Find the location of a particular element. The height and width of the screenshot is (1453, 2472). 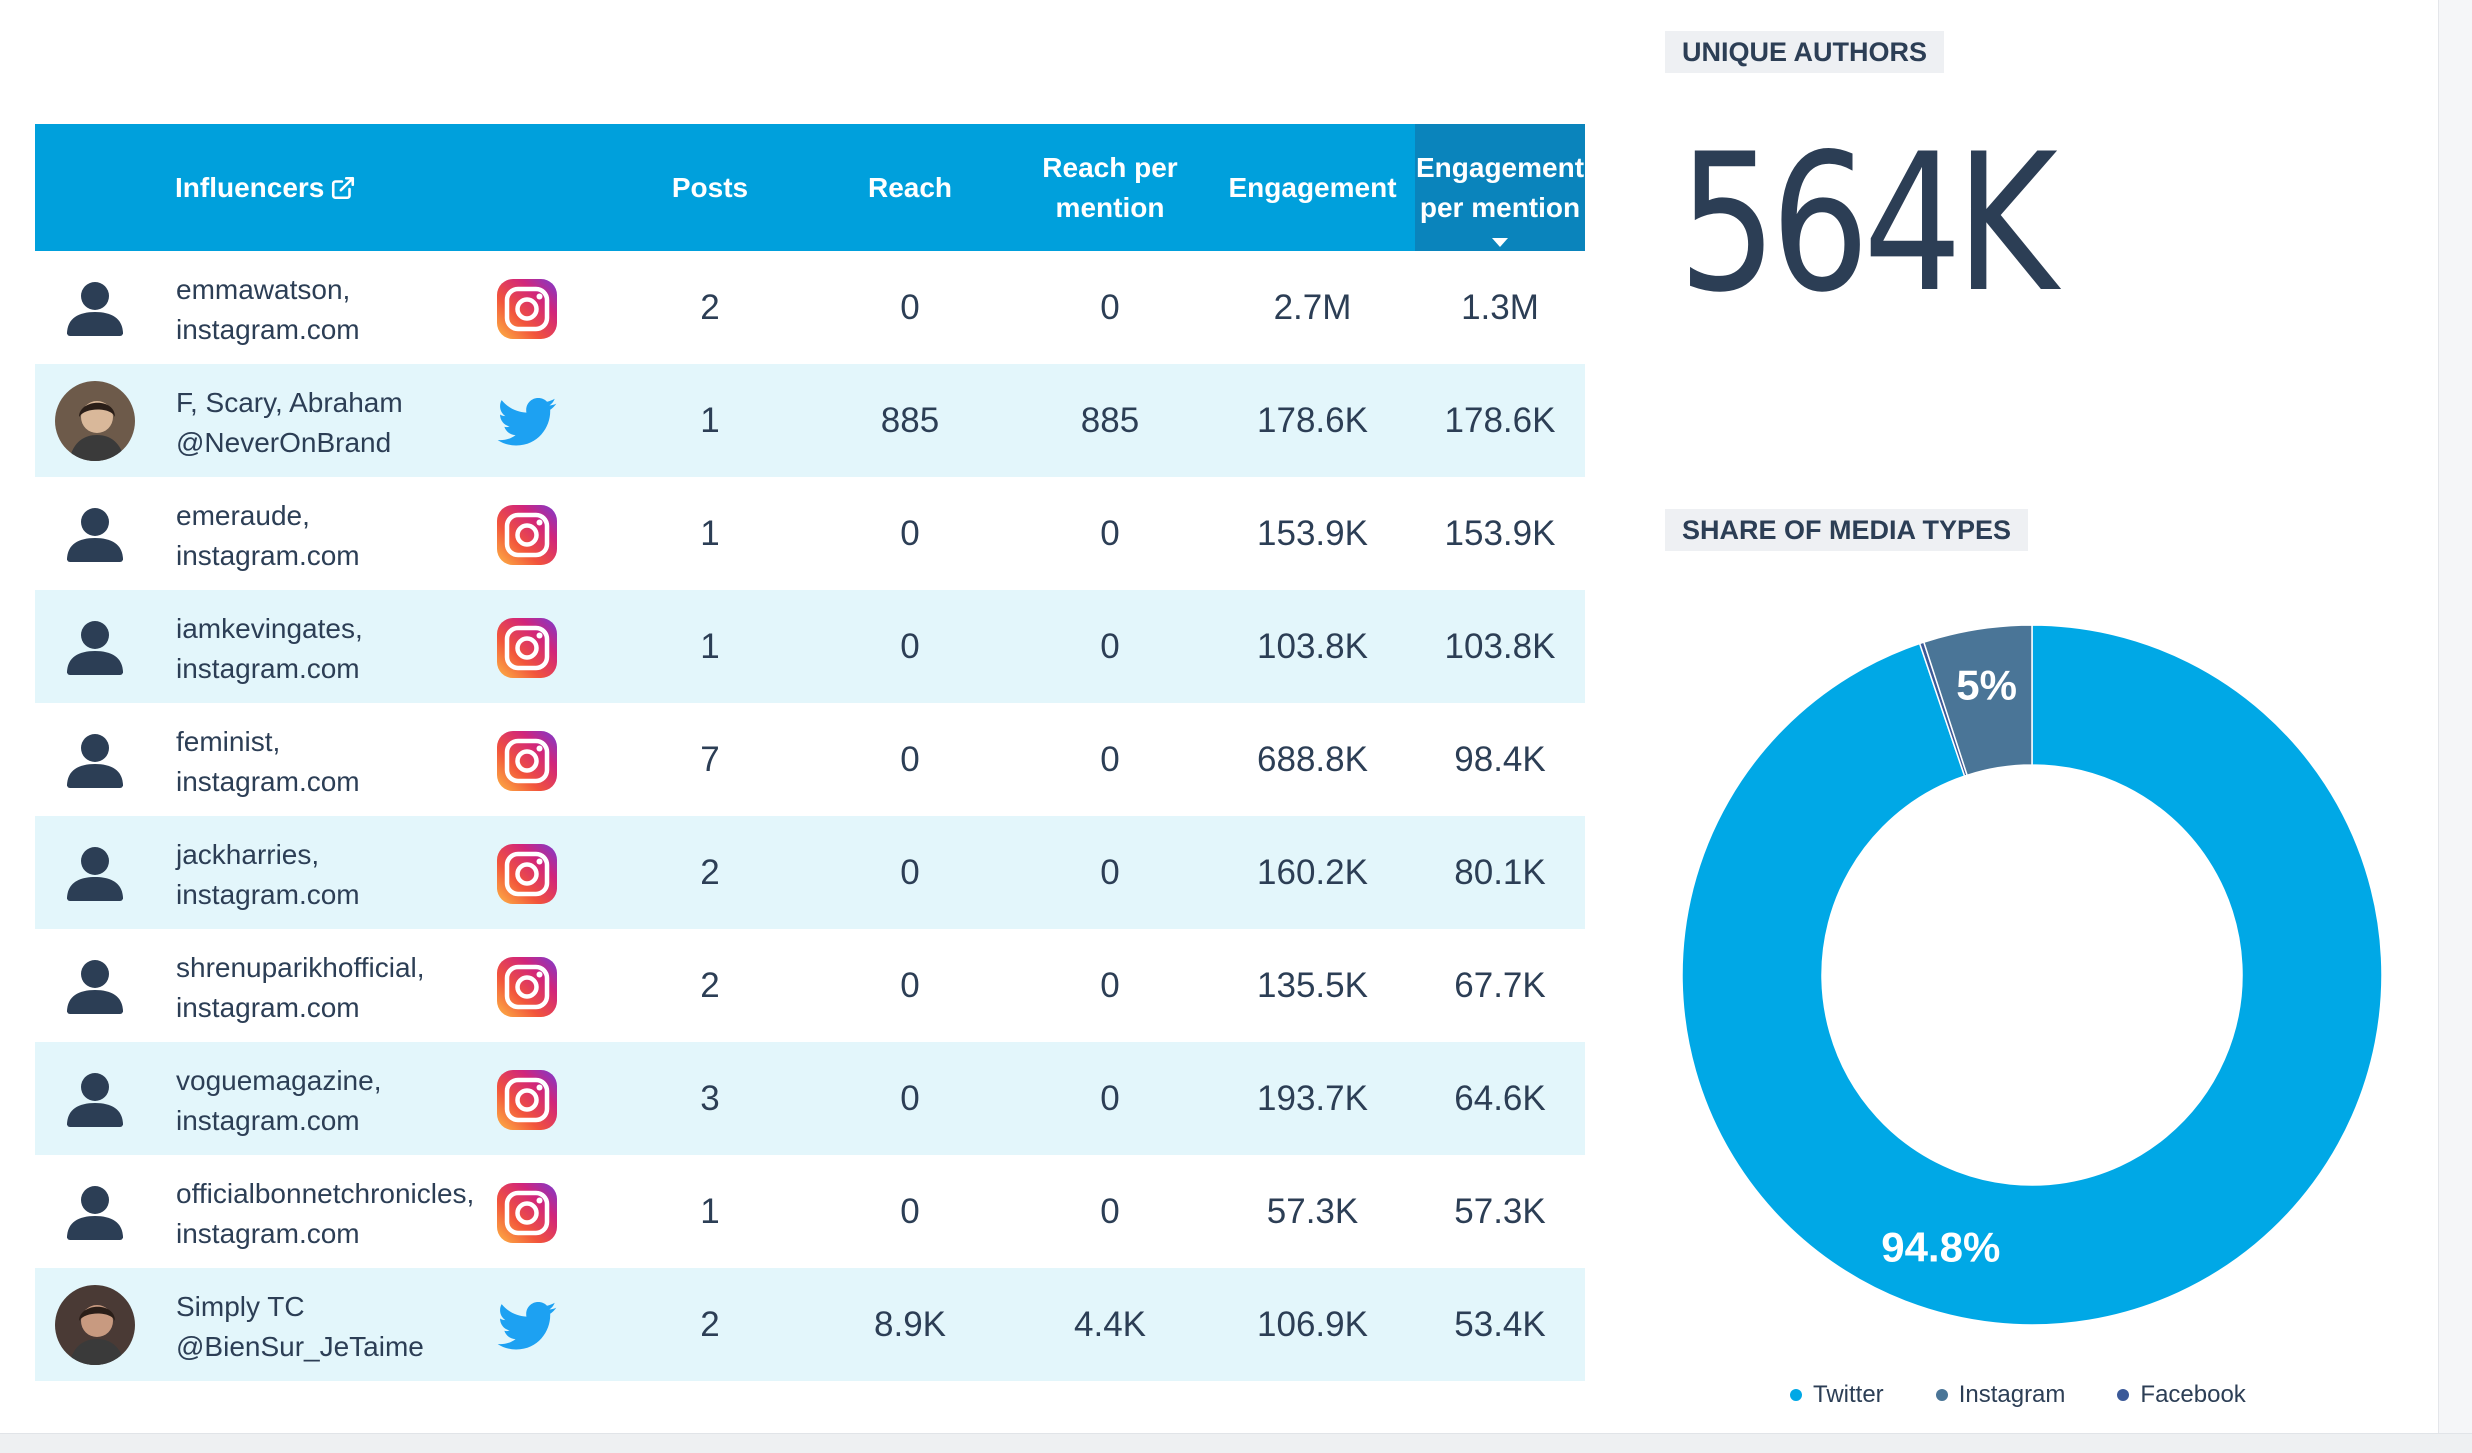

posts-cell: 3 is located at coordinates (710, 1098).